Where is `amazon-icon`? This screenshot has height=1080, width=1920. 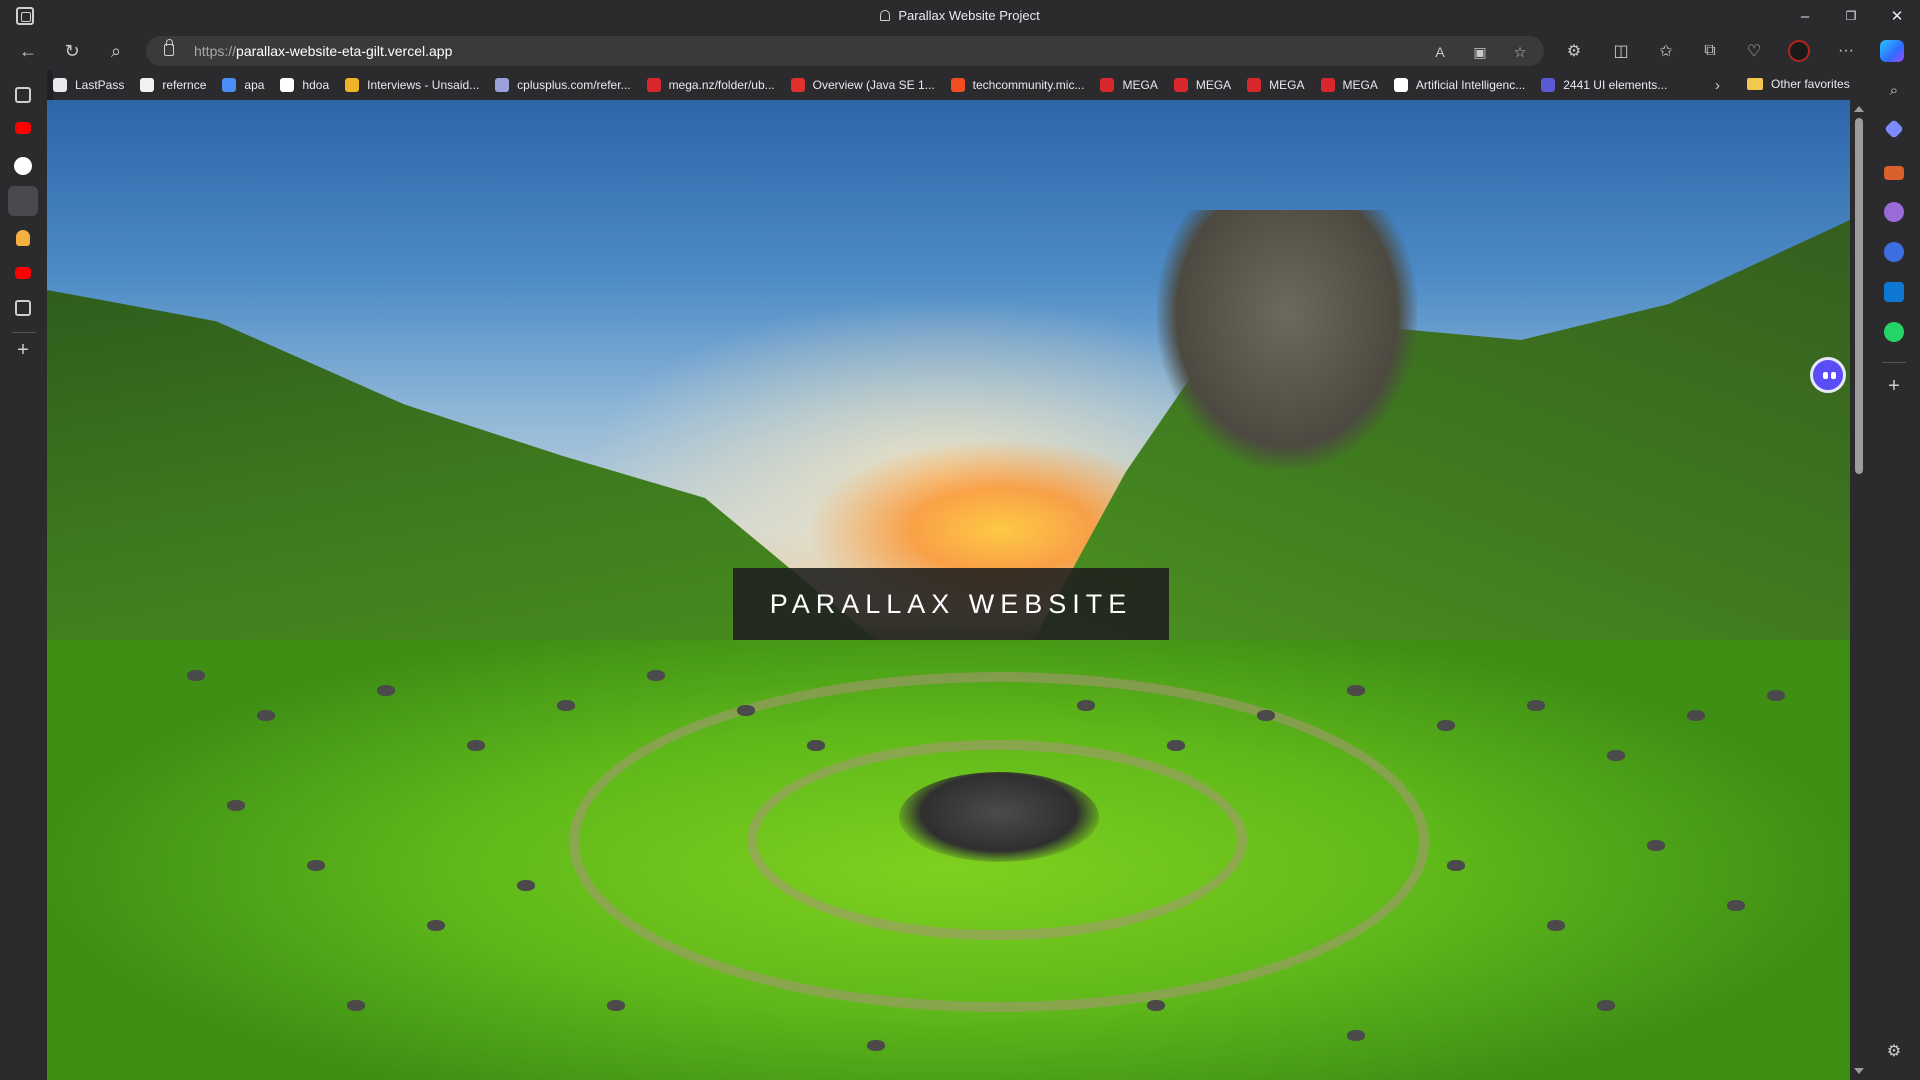 amazon-icon is located at coordinates (147, 85).